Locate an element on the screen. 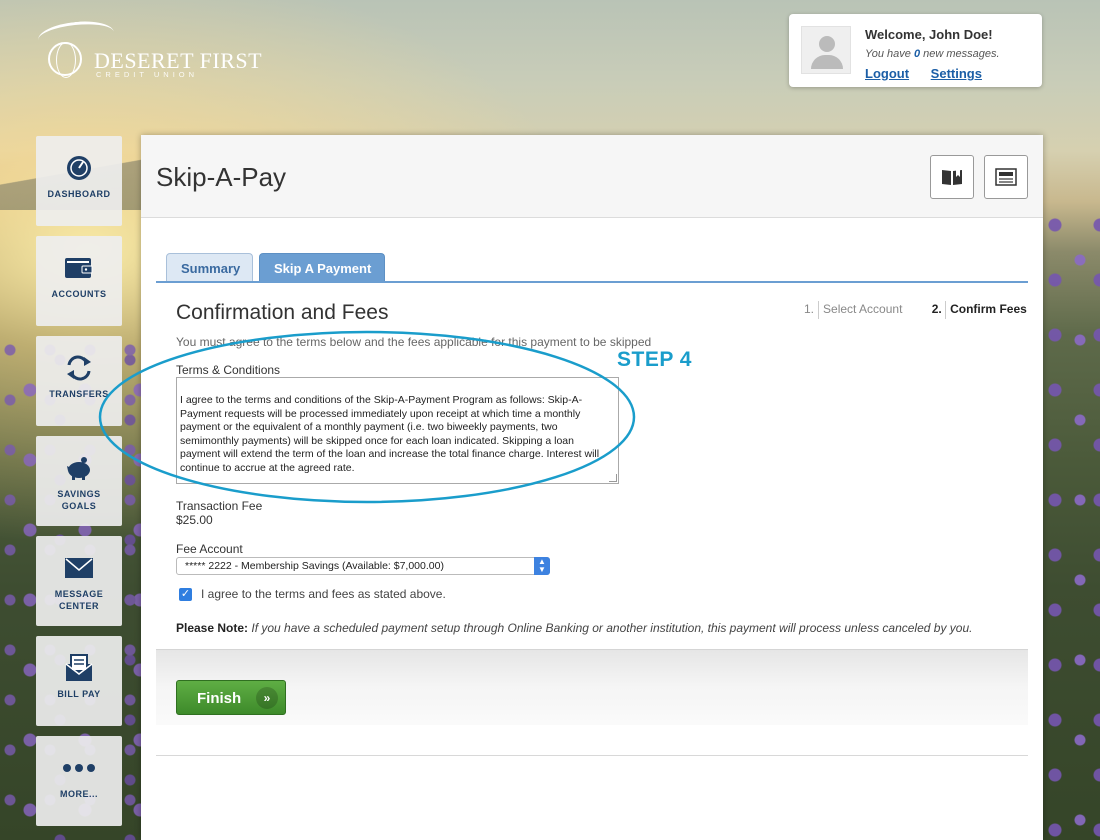 This screenshot has height=840, width=1100. nav-message-center: MESSAGE CENTER is located at coordinates (79, 581).